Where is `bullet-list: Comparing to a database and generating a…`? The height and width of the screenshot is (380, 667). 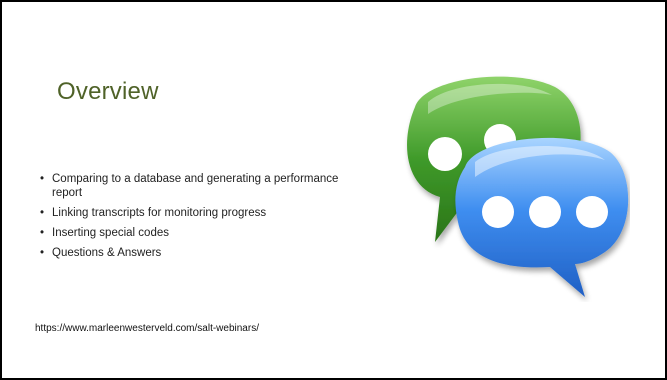 bullet-list: Comparing to a database and generating a… is located at coordinates (190, 219).